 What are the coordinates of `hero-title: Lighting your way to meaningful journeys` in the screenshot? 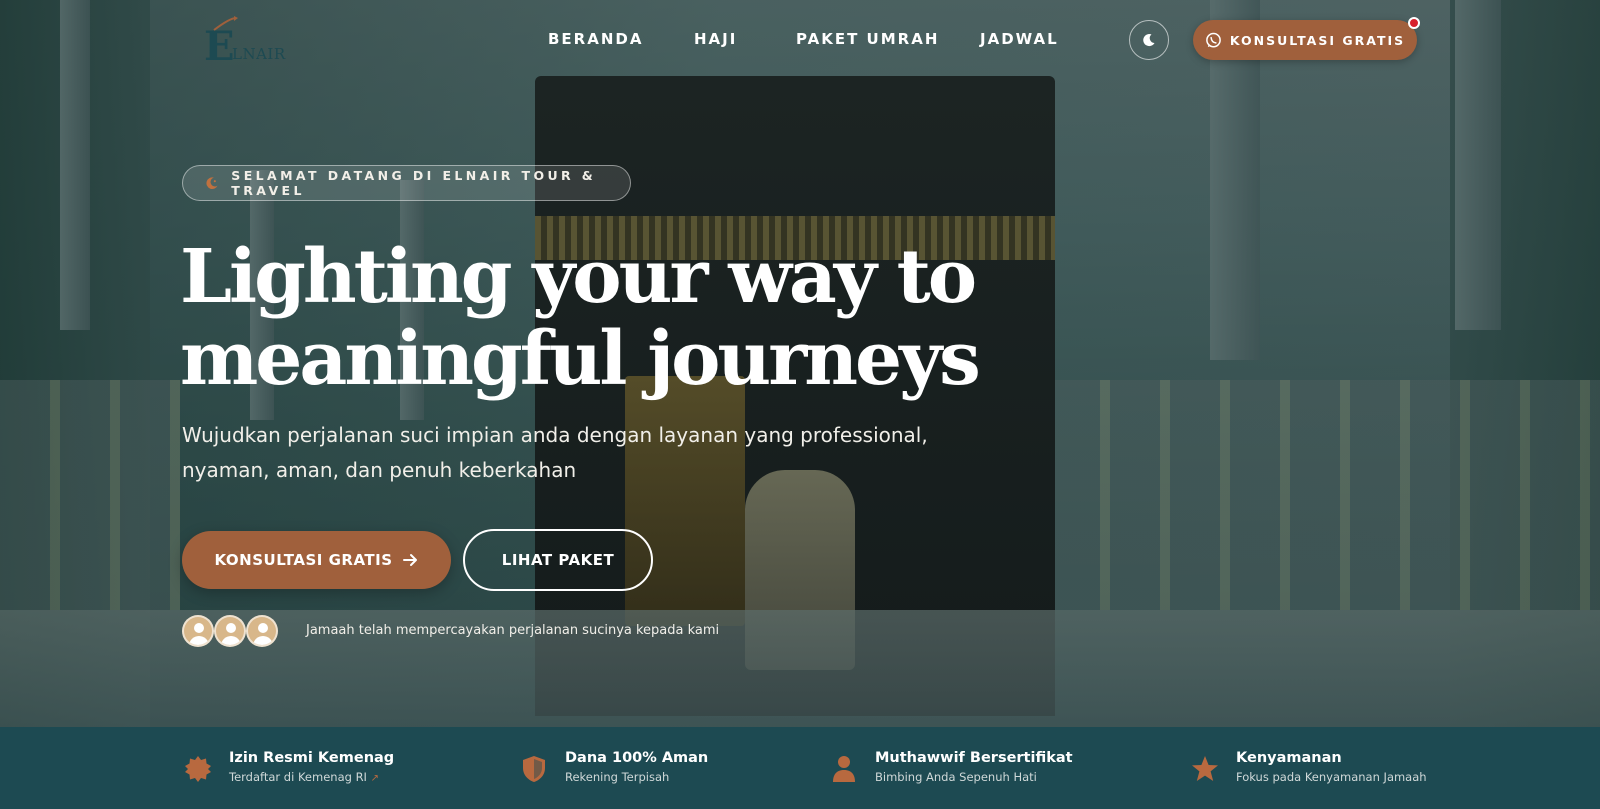 It's located at (630, 318).